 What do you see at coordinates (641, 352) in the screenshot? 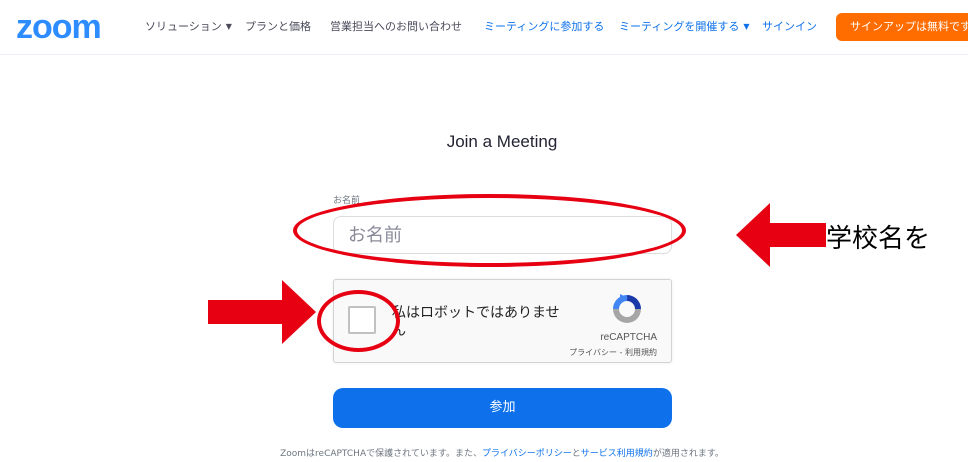
I see `recaptcha-terms-link: 利用規約` at bounding box center [641, 352].